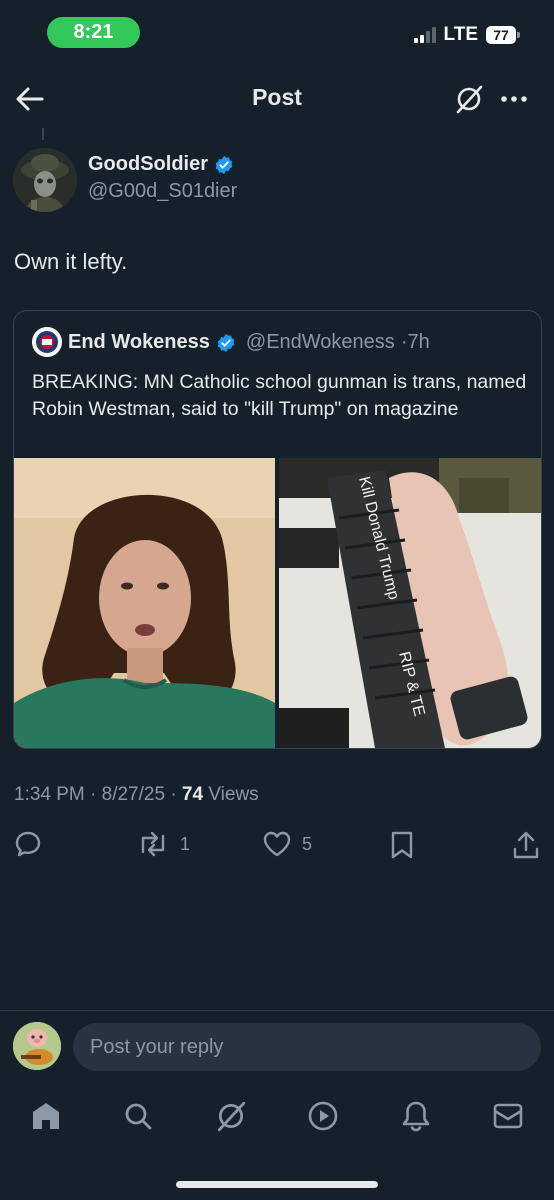  I want to click on tab-messages, so click(508, 1116).